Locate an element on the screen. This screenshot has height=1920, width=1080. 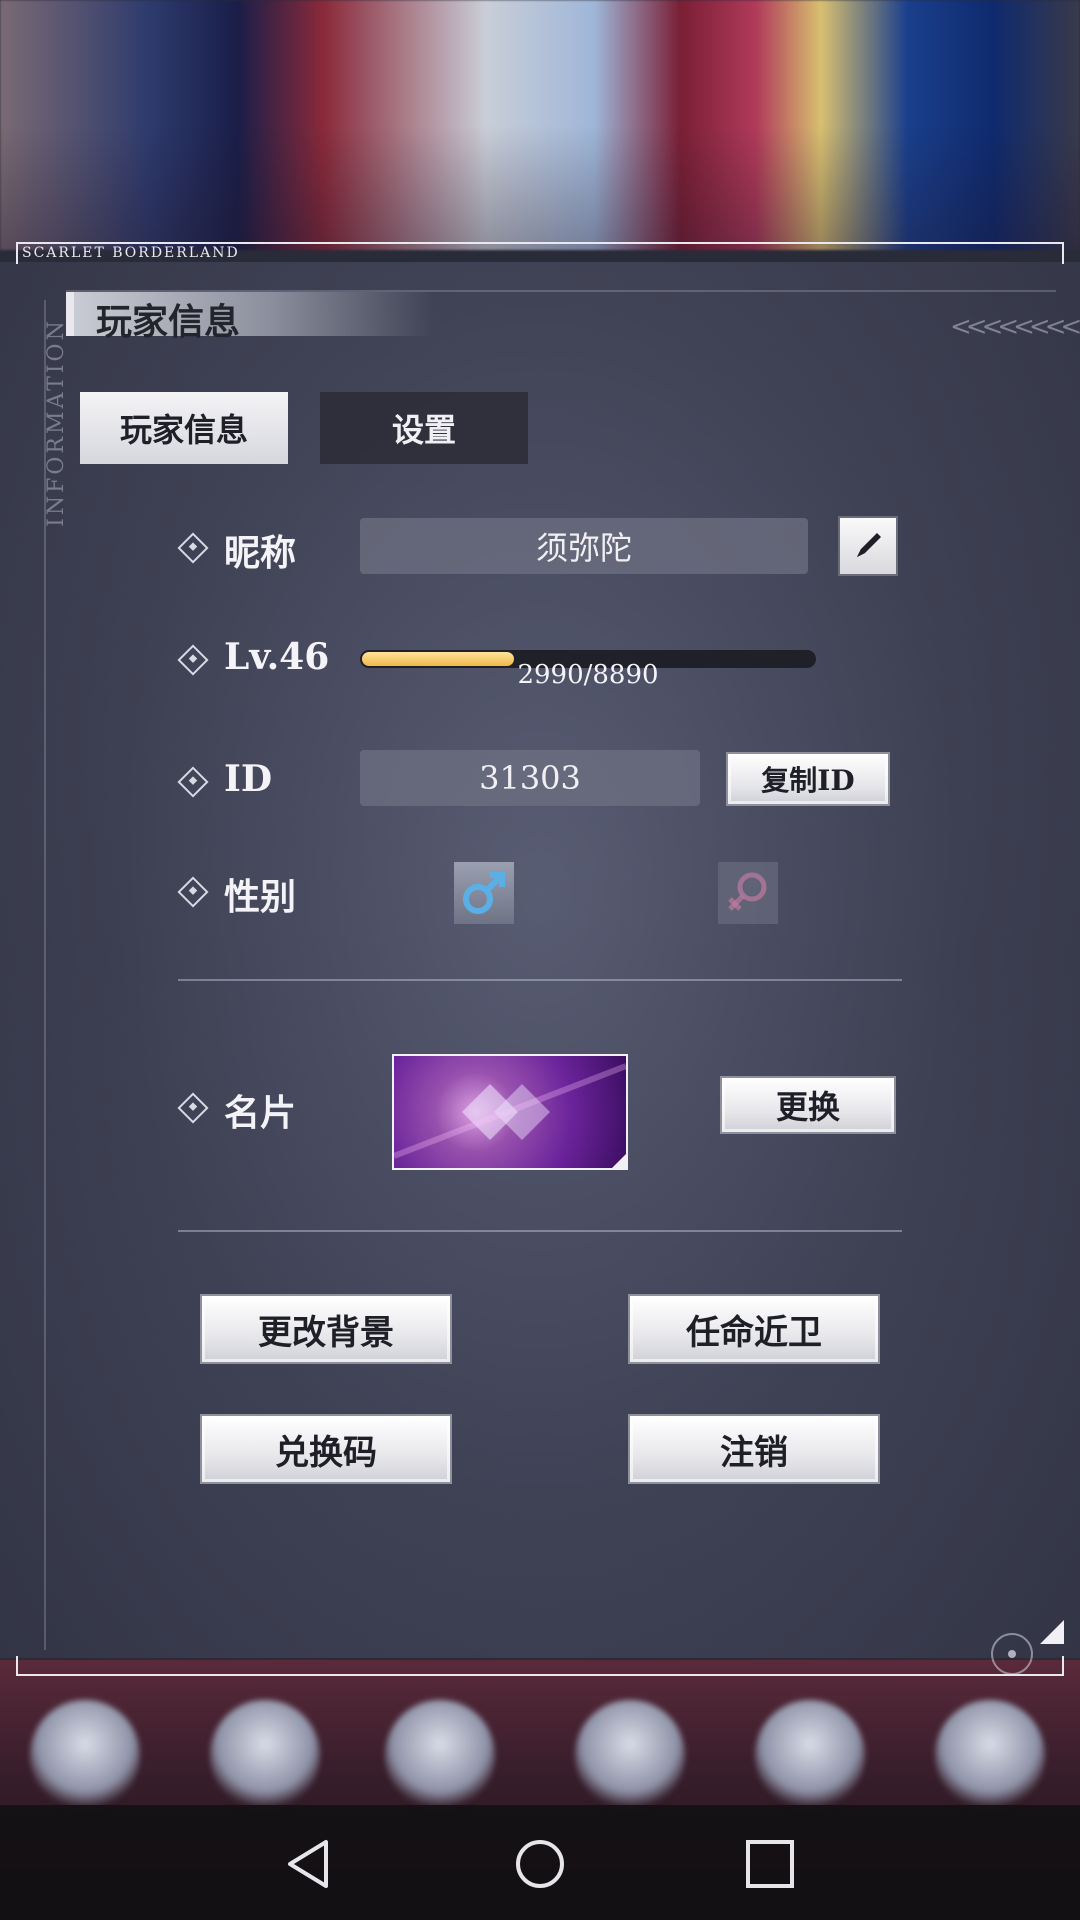
tab-settings: 设置 is located at coordinates (424, 428).